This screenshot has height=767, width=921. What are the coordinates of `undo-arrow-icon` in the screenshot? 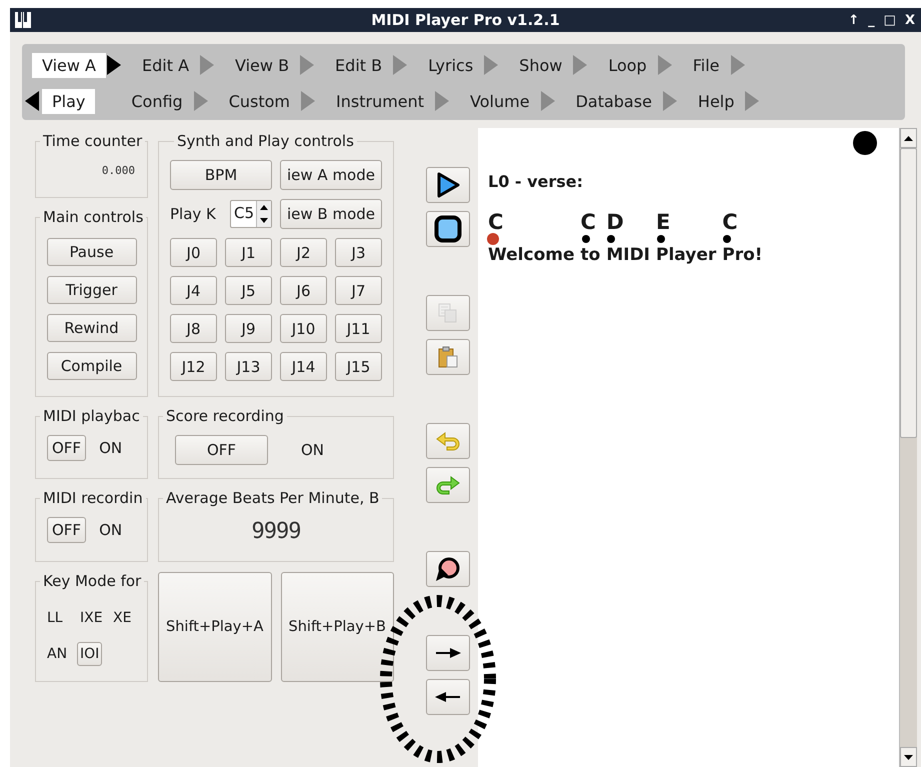 It's located at (448, 441).